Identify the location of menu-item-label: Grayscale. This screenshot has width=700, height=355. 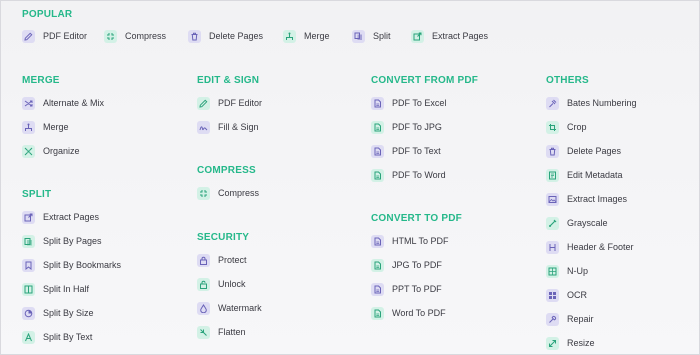
(587, 223).